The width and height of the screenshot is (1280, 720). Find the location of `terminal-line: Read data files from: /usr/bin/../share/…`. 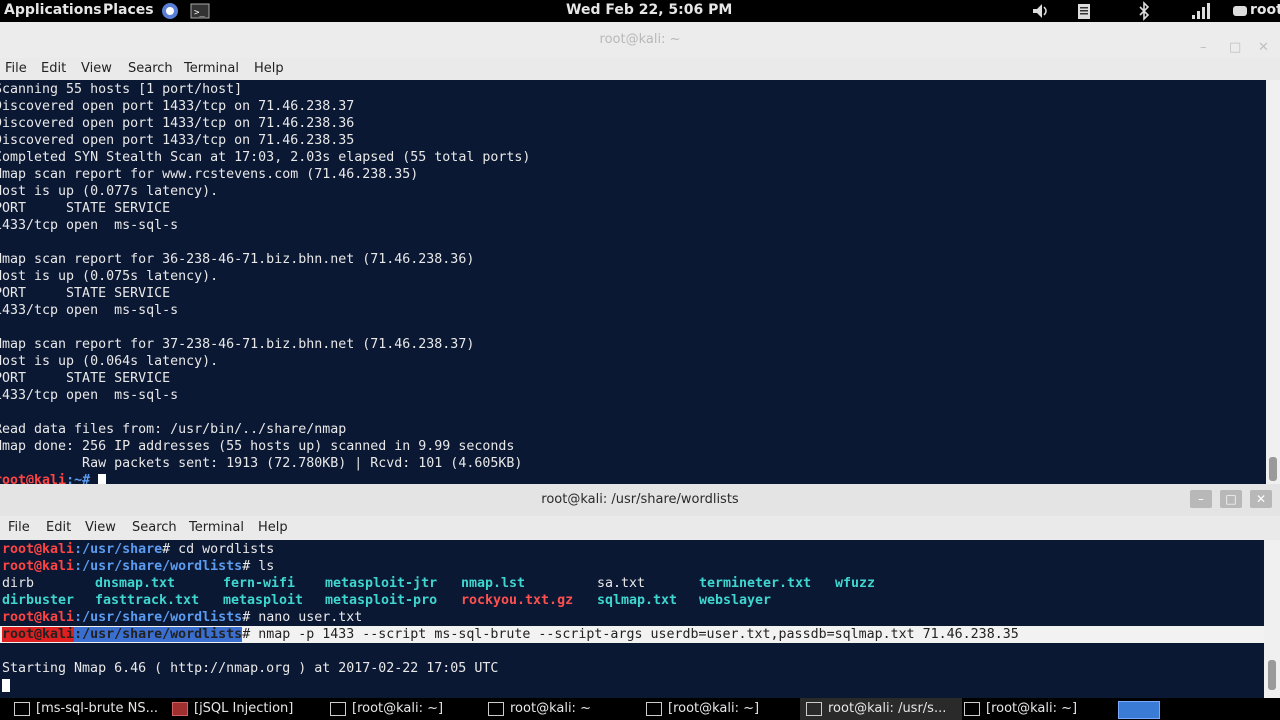

terminal-line: Read data files from: /usr/bin/../share/… is located at coordinates (173, 429).